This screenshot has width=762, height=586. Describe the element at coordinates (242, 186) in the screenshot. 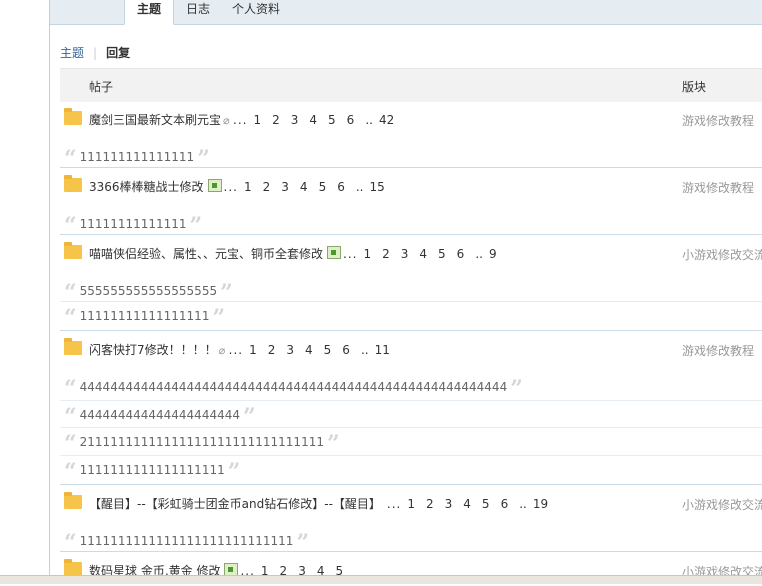

I see `thread-title-link: 3366棒棒糖战士修改... 1 2 3 4 5 6.. 15` at that location.